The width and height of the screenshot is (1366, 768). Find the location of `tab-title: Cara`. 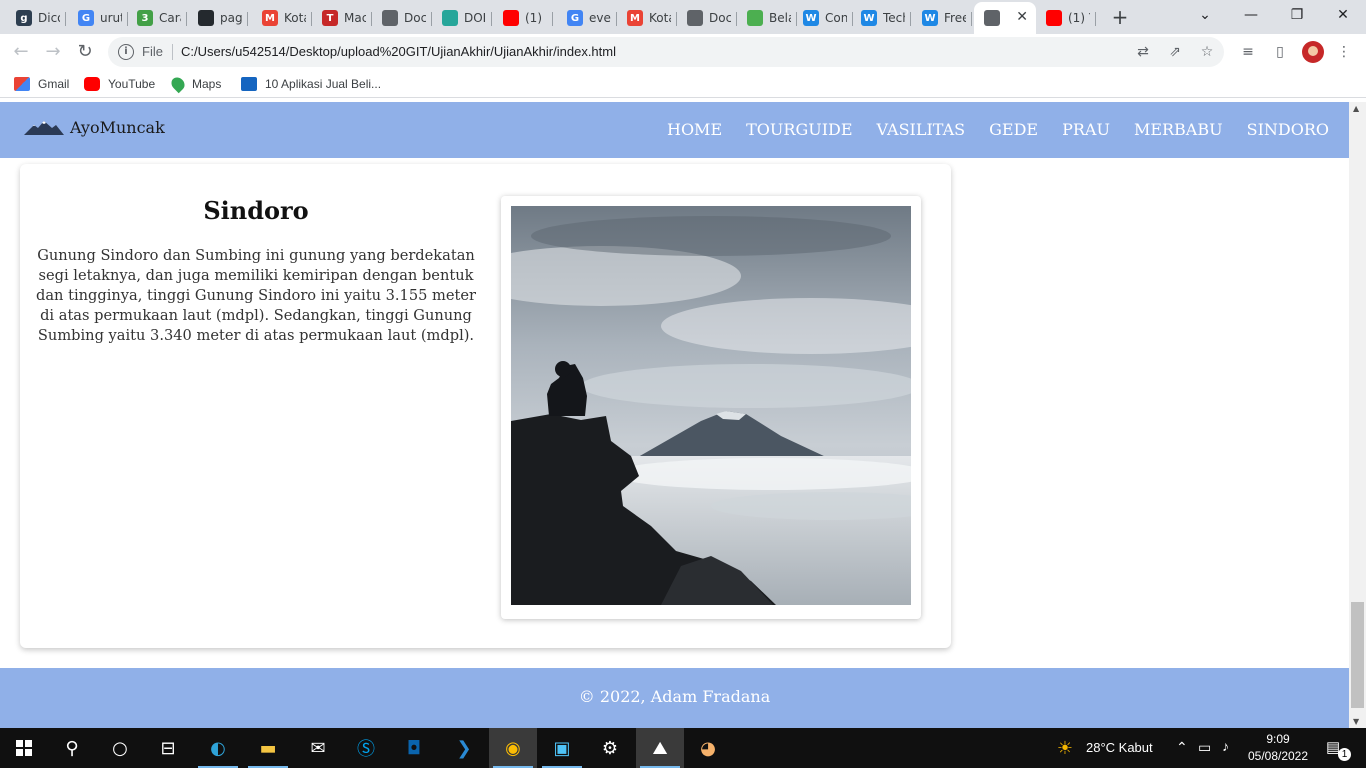

tab-title: Cara is located at coordinates (170, 18).